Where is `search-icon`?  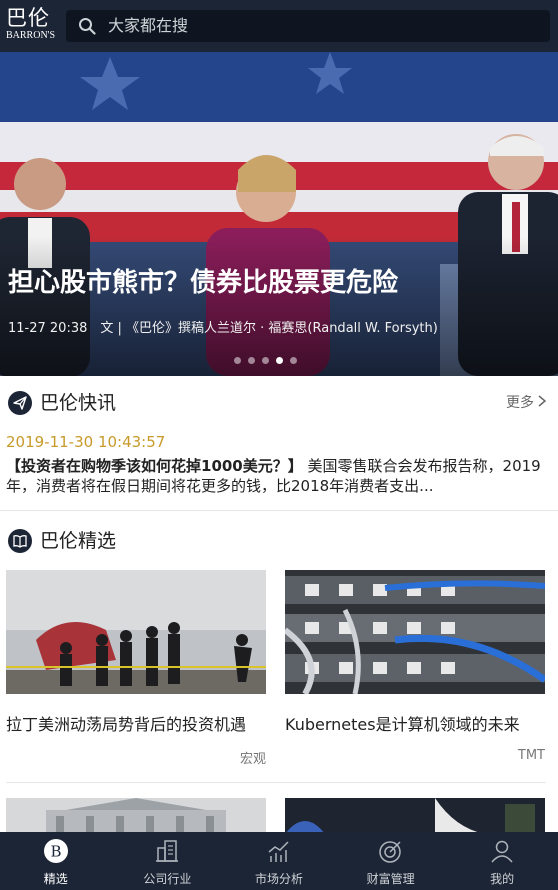
search-icon is located at coordinates (87, 26).